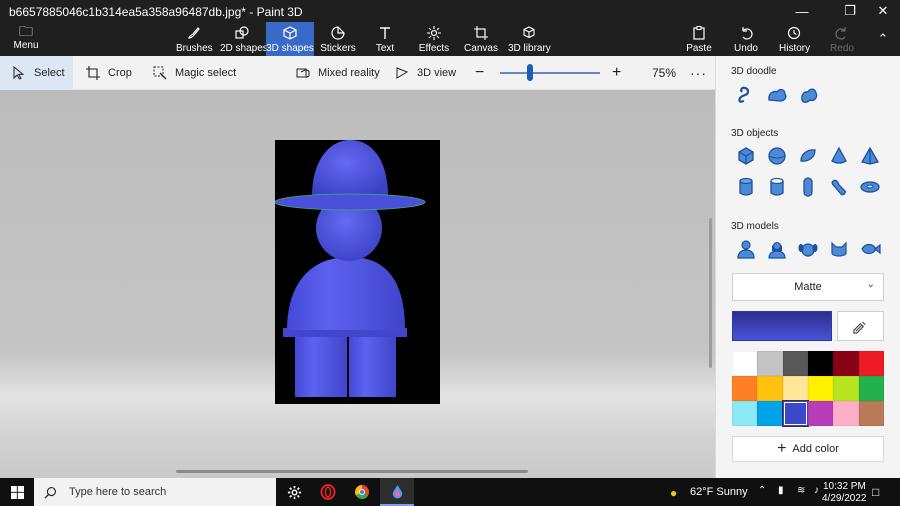 The height and width of the screenshot is (506, 900). Describe the element at coordinates (321, 364) in the screenshot. I see `figure-left-leg` at that location.